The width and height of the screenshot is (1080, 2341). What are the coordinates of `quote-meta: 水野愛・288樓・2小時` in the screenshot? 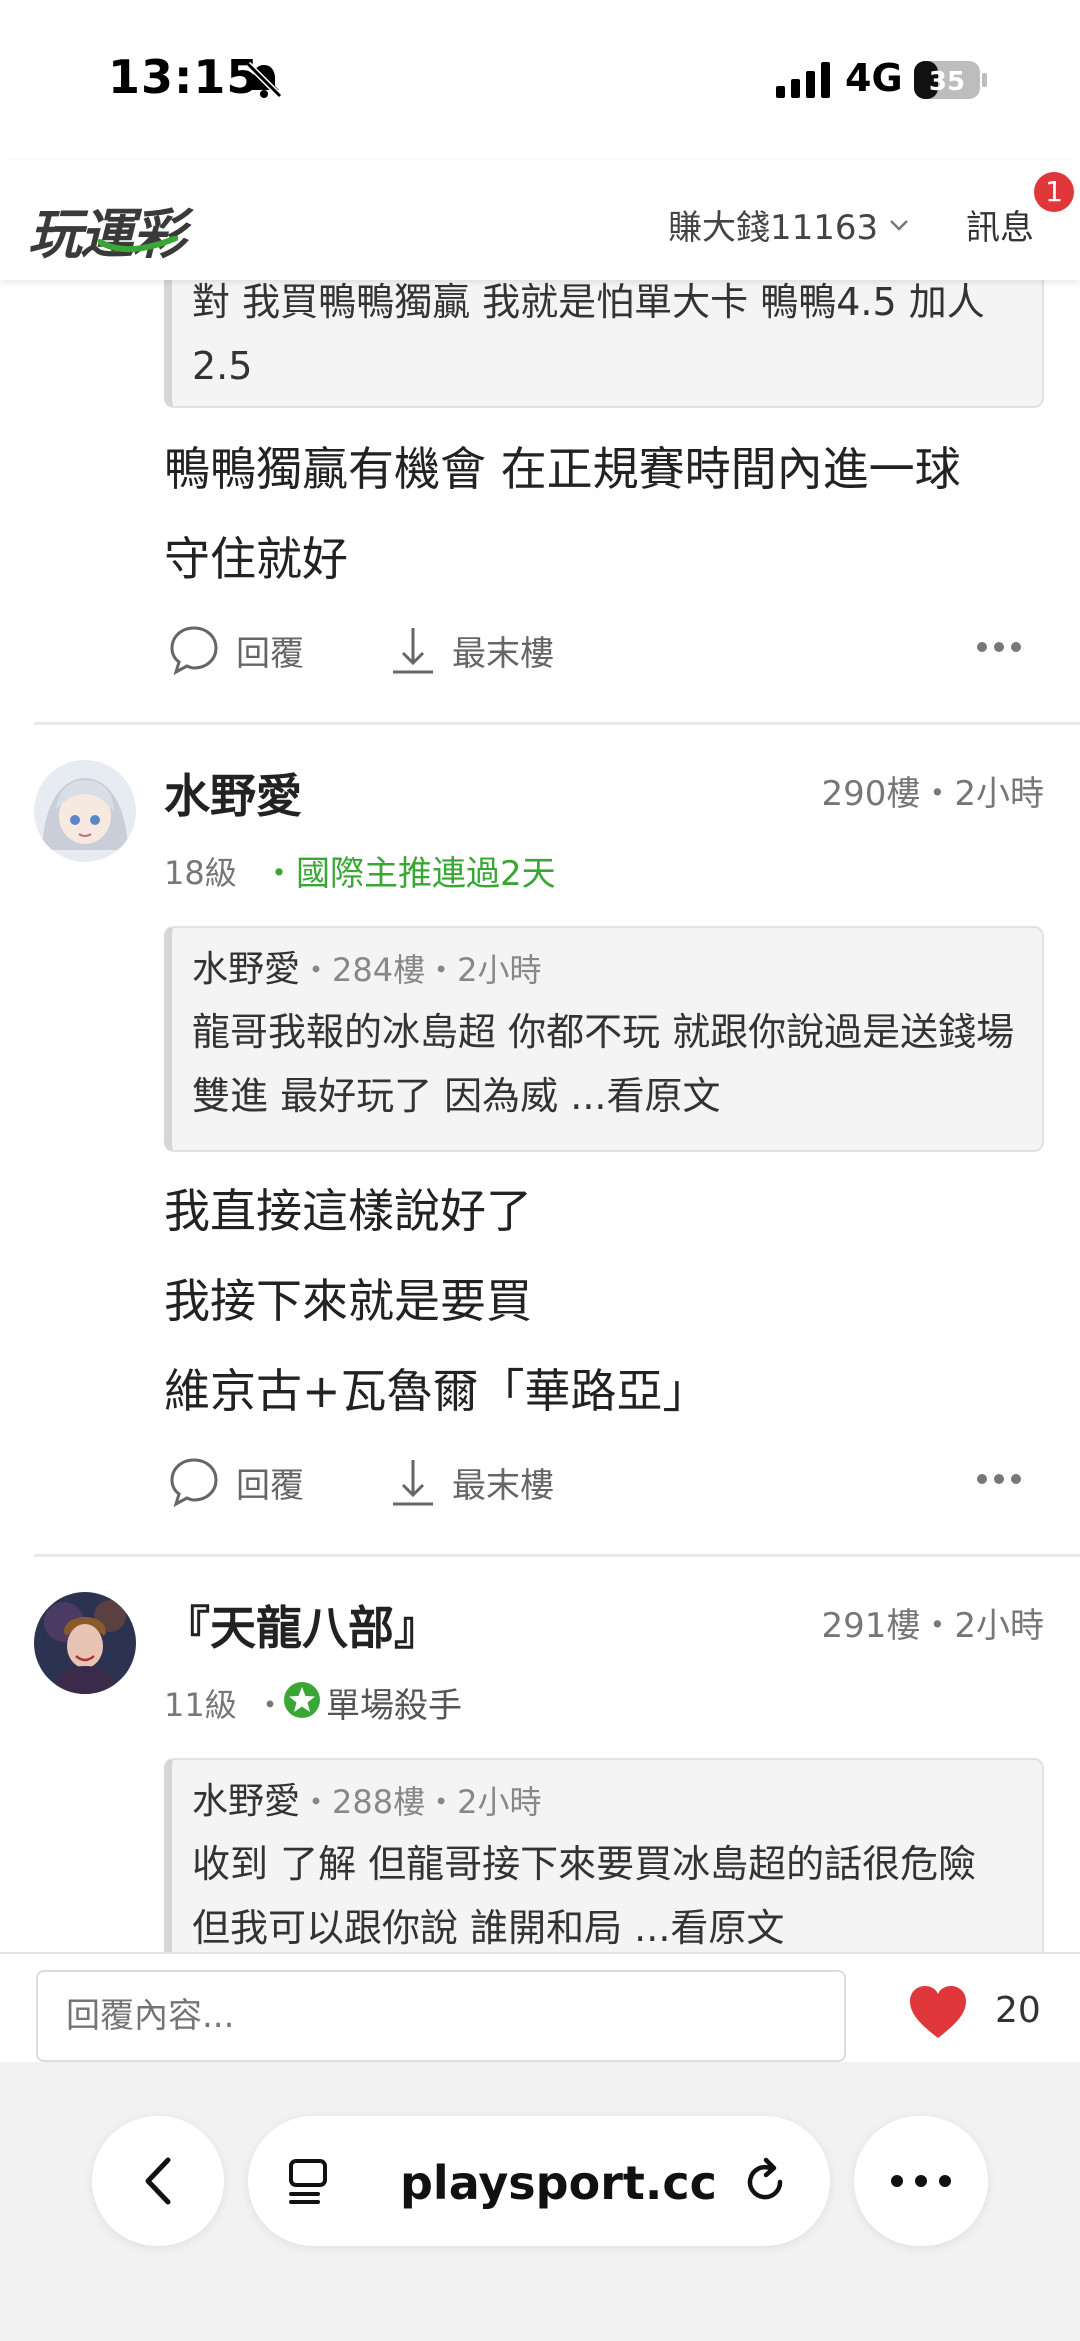 It's located at (607, 1798).